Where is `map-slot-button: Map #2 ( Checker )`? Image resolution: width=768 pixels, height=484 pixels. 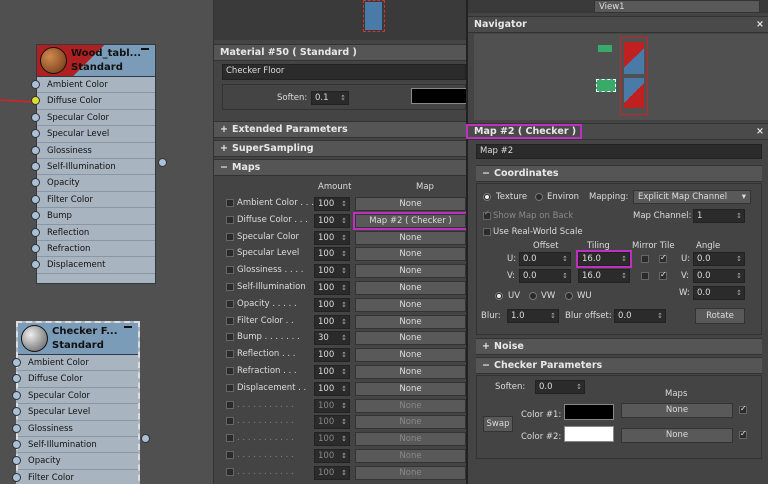
map-slot-button: Map #2 ( Checker ) is located at coordinates (410, 220).